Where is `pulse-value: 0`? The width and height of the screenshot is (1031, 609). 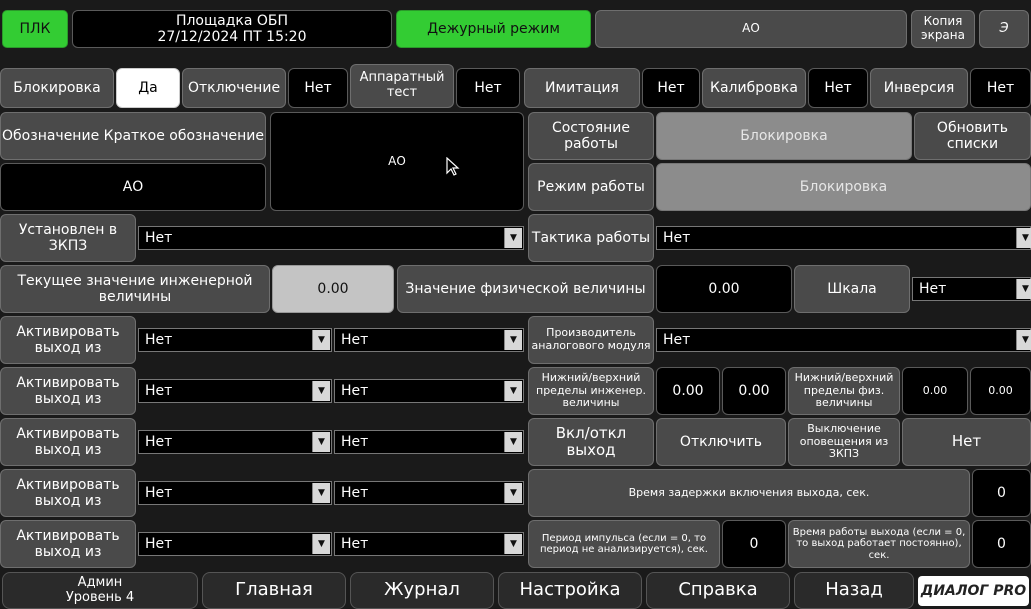 pulse-value: 0 is located at coordinates (754, 544).